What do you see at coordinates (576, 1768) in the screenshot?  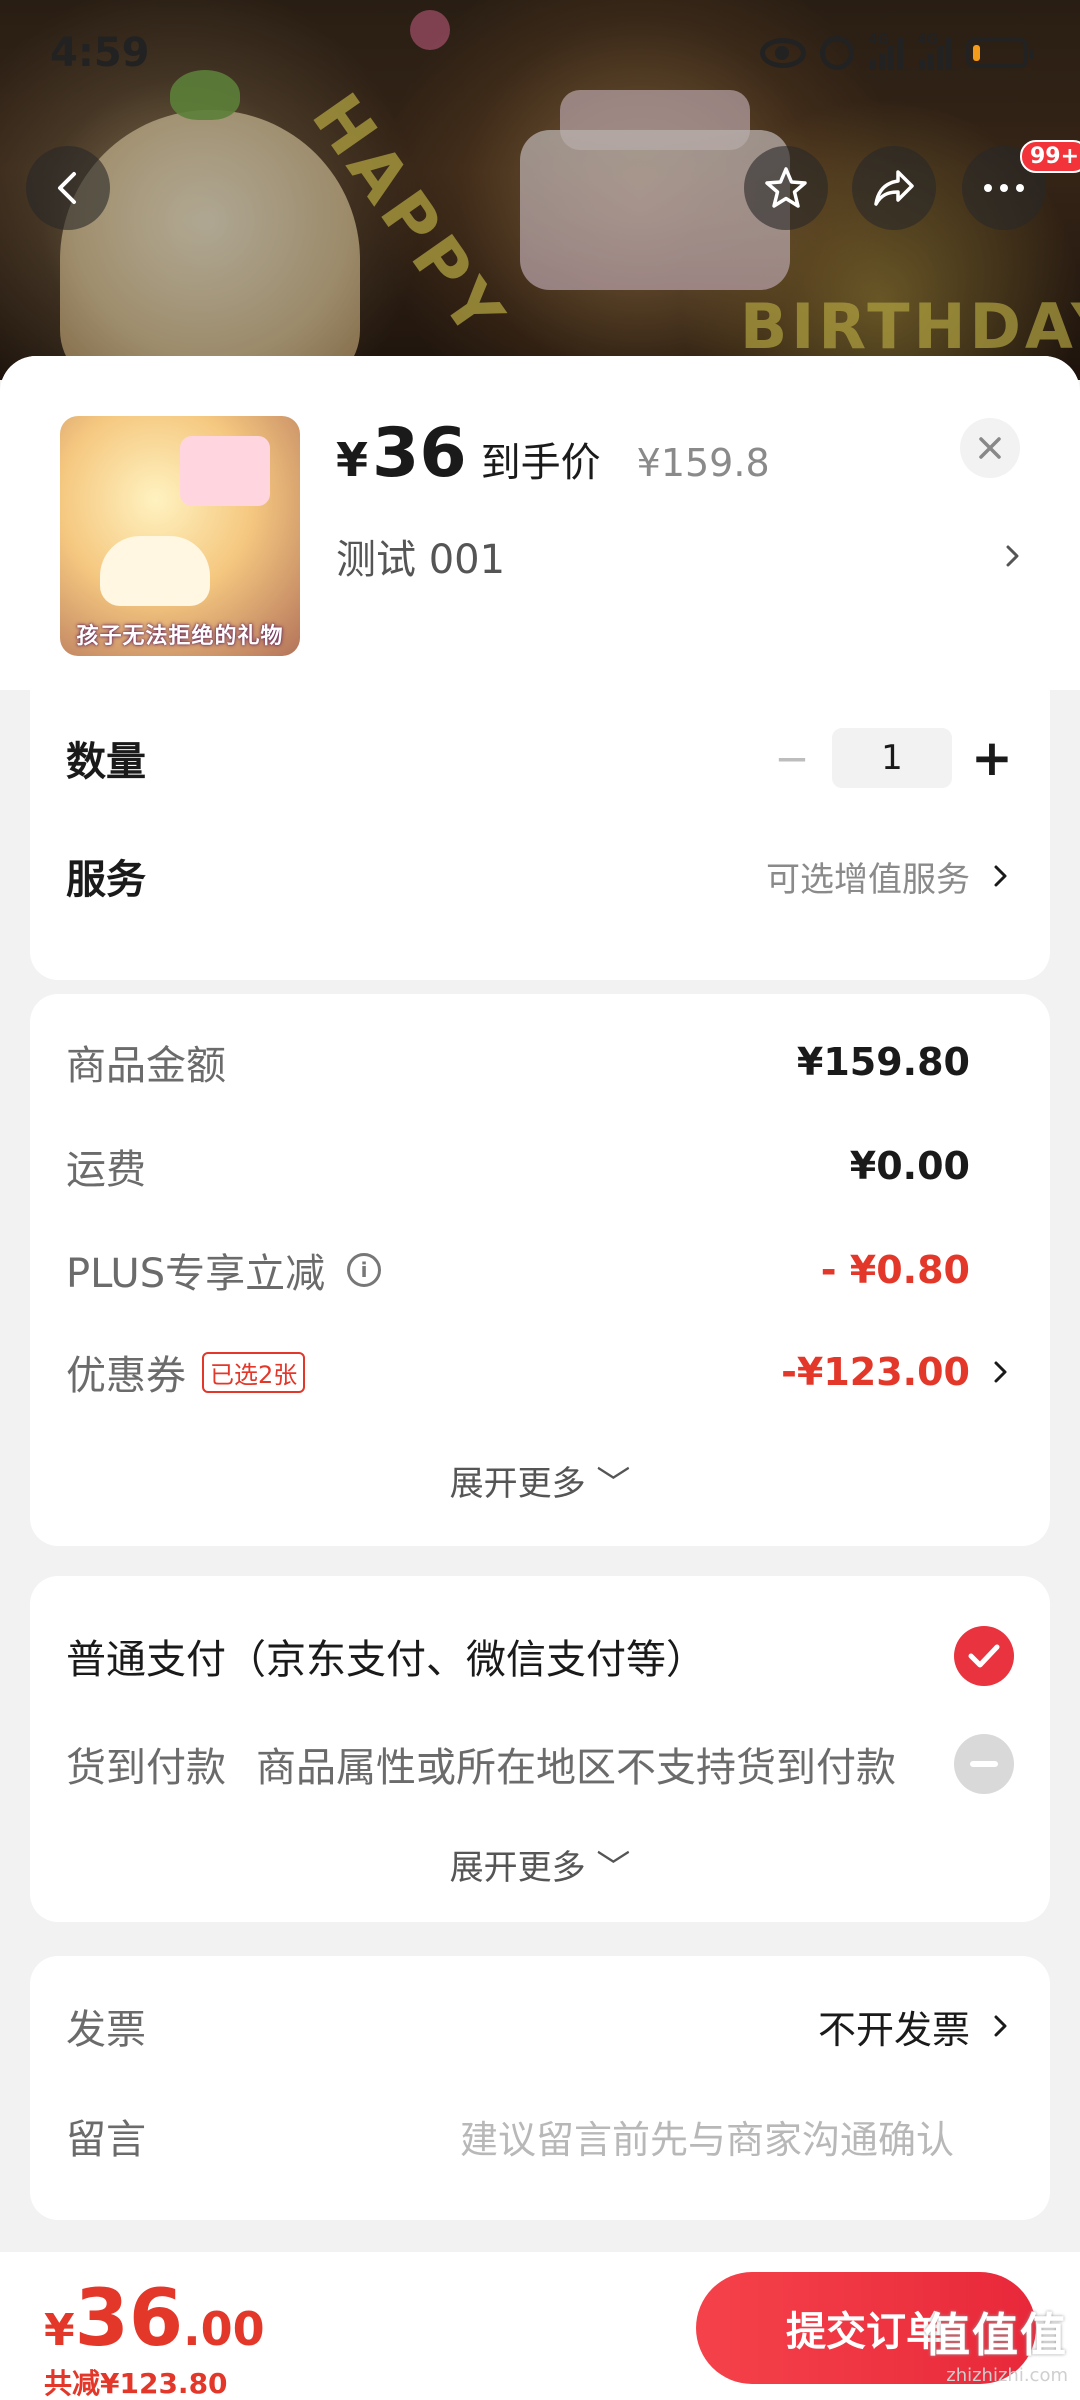 I see `payment-cod-desc: 商品属性或所在地区不支持货到付款` at bounding box center [576, 1768].